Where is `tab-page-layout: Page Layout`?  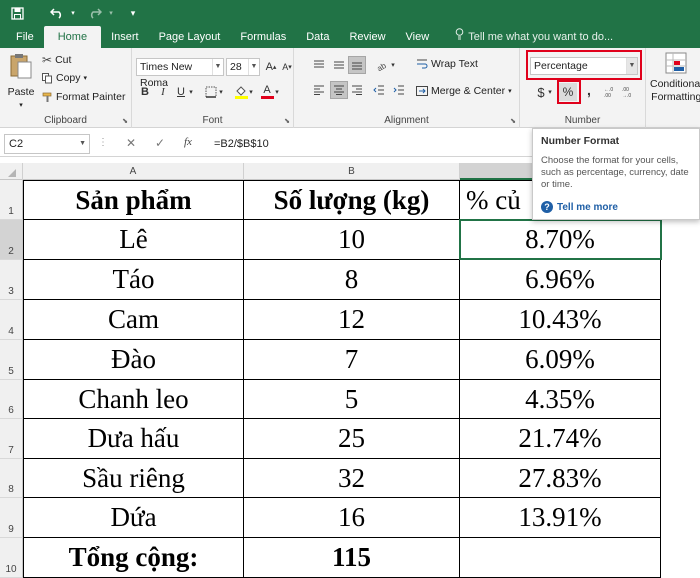 tab-page-layout: Page Layout is located at coordinates (190, 37).